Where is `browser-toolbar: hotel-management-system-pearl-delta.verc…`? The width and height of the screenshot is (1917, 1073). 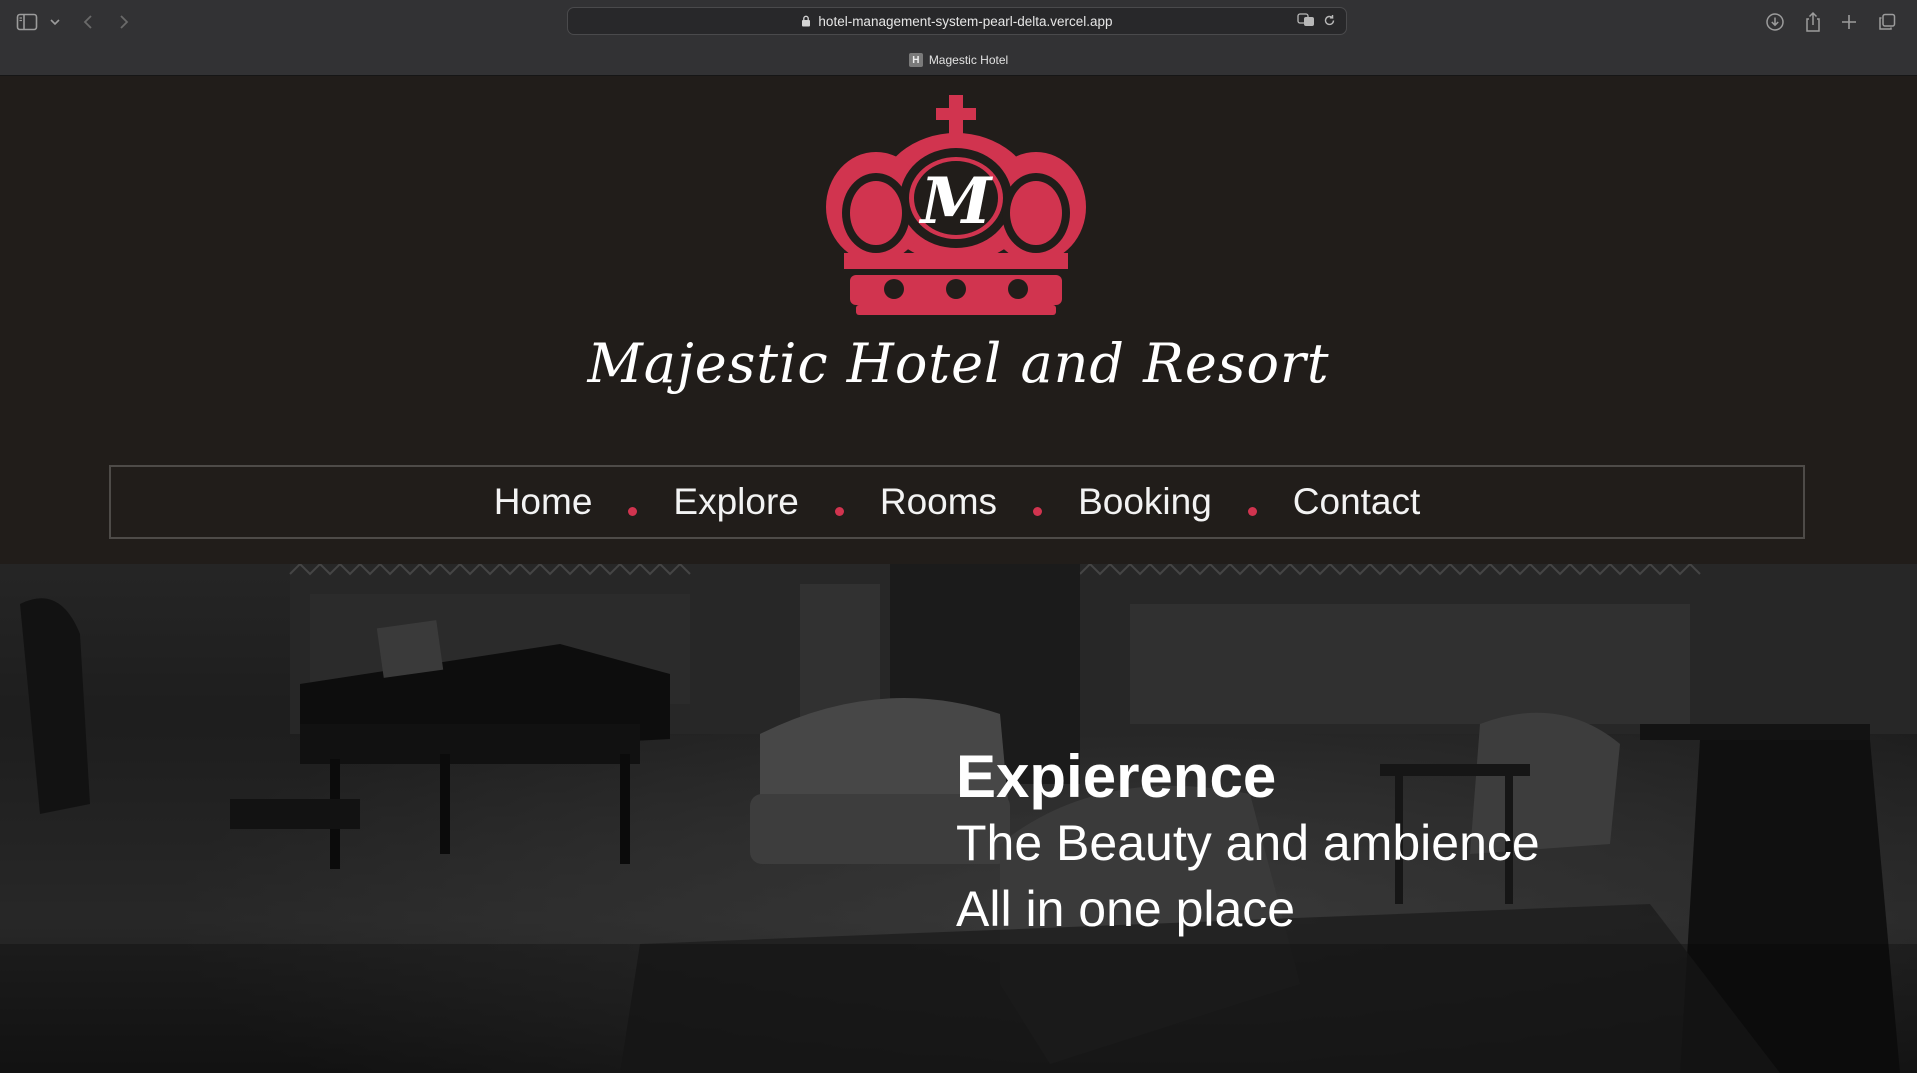 browser-toolbar: hotel-management-system-pearl-delta.verc… is located at coordinates (958, 38).